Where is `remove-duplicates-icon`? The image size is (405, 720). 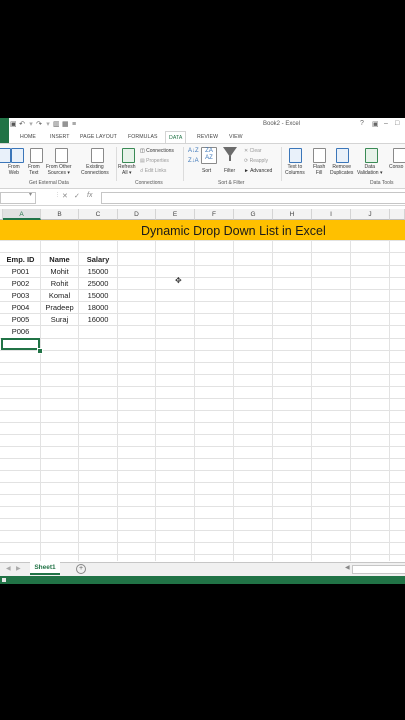
remove-duplicates-icon is located at coordinates (342, 155).